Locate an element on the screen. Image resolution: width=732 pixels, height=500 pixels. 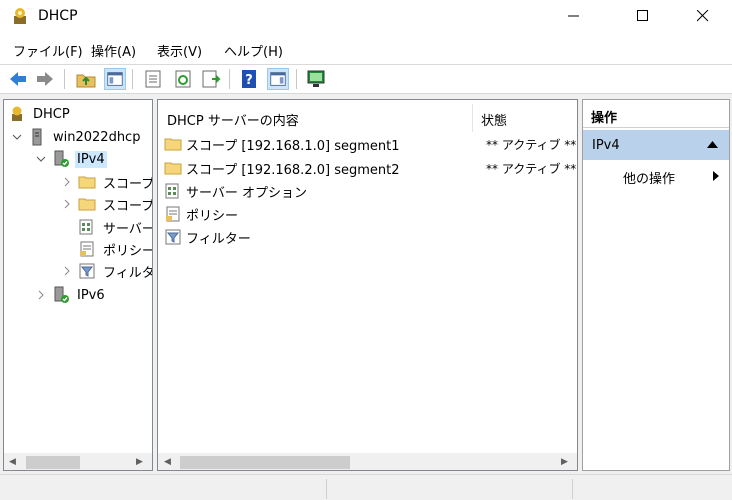
submenu-arrow-icon is located at coordinates (716, 176).